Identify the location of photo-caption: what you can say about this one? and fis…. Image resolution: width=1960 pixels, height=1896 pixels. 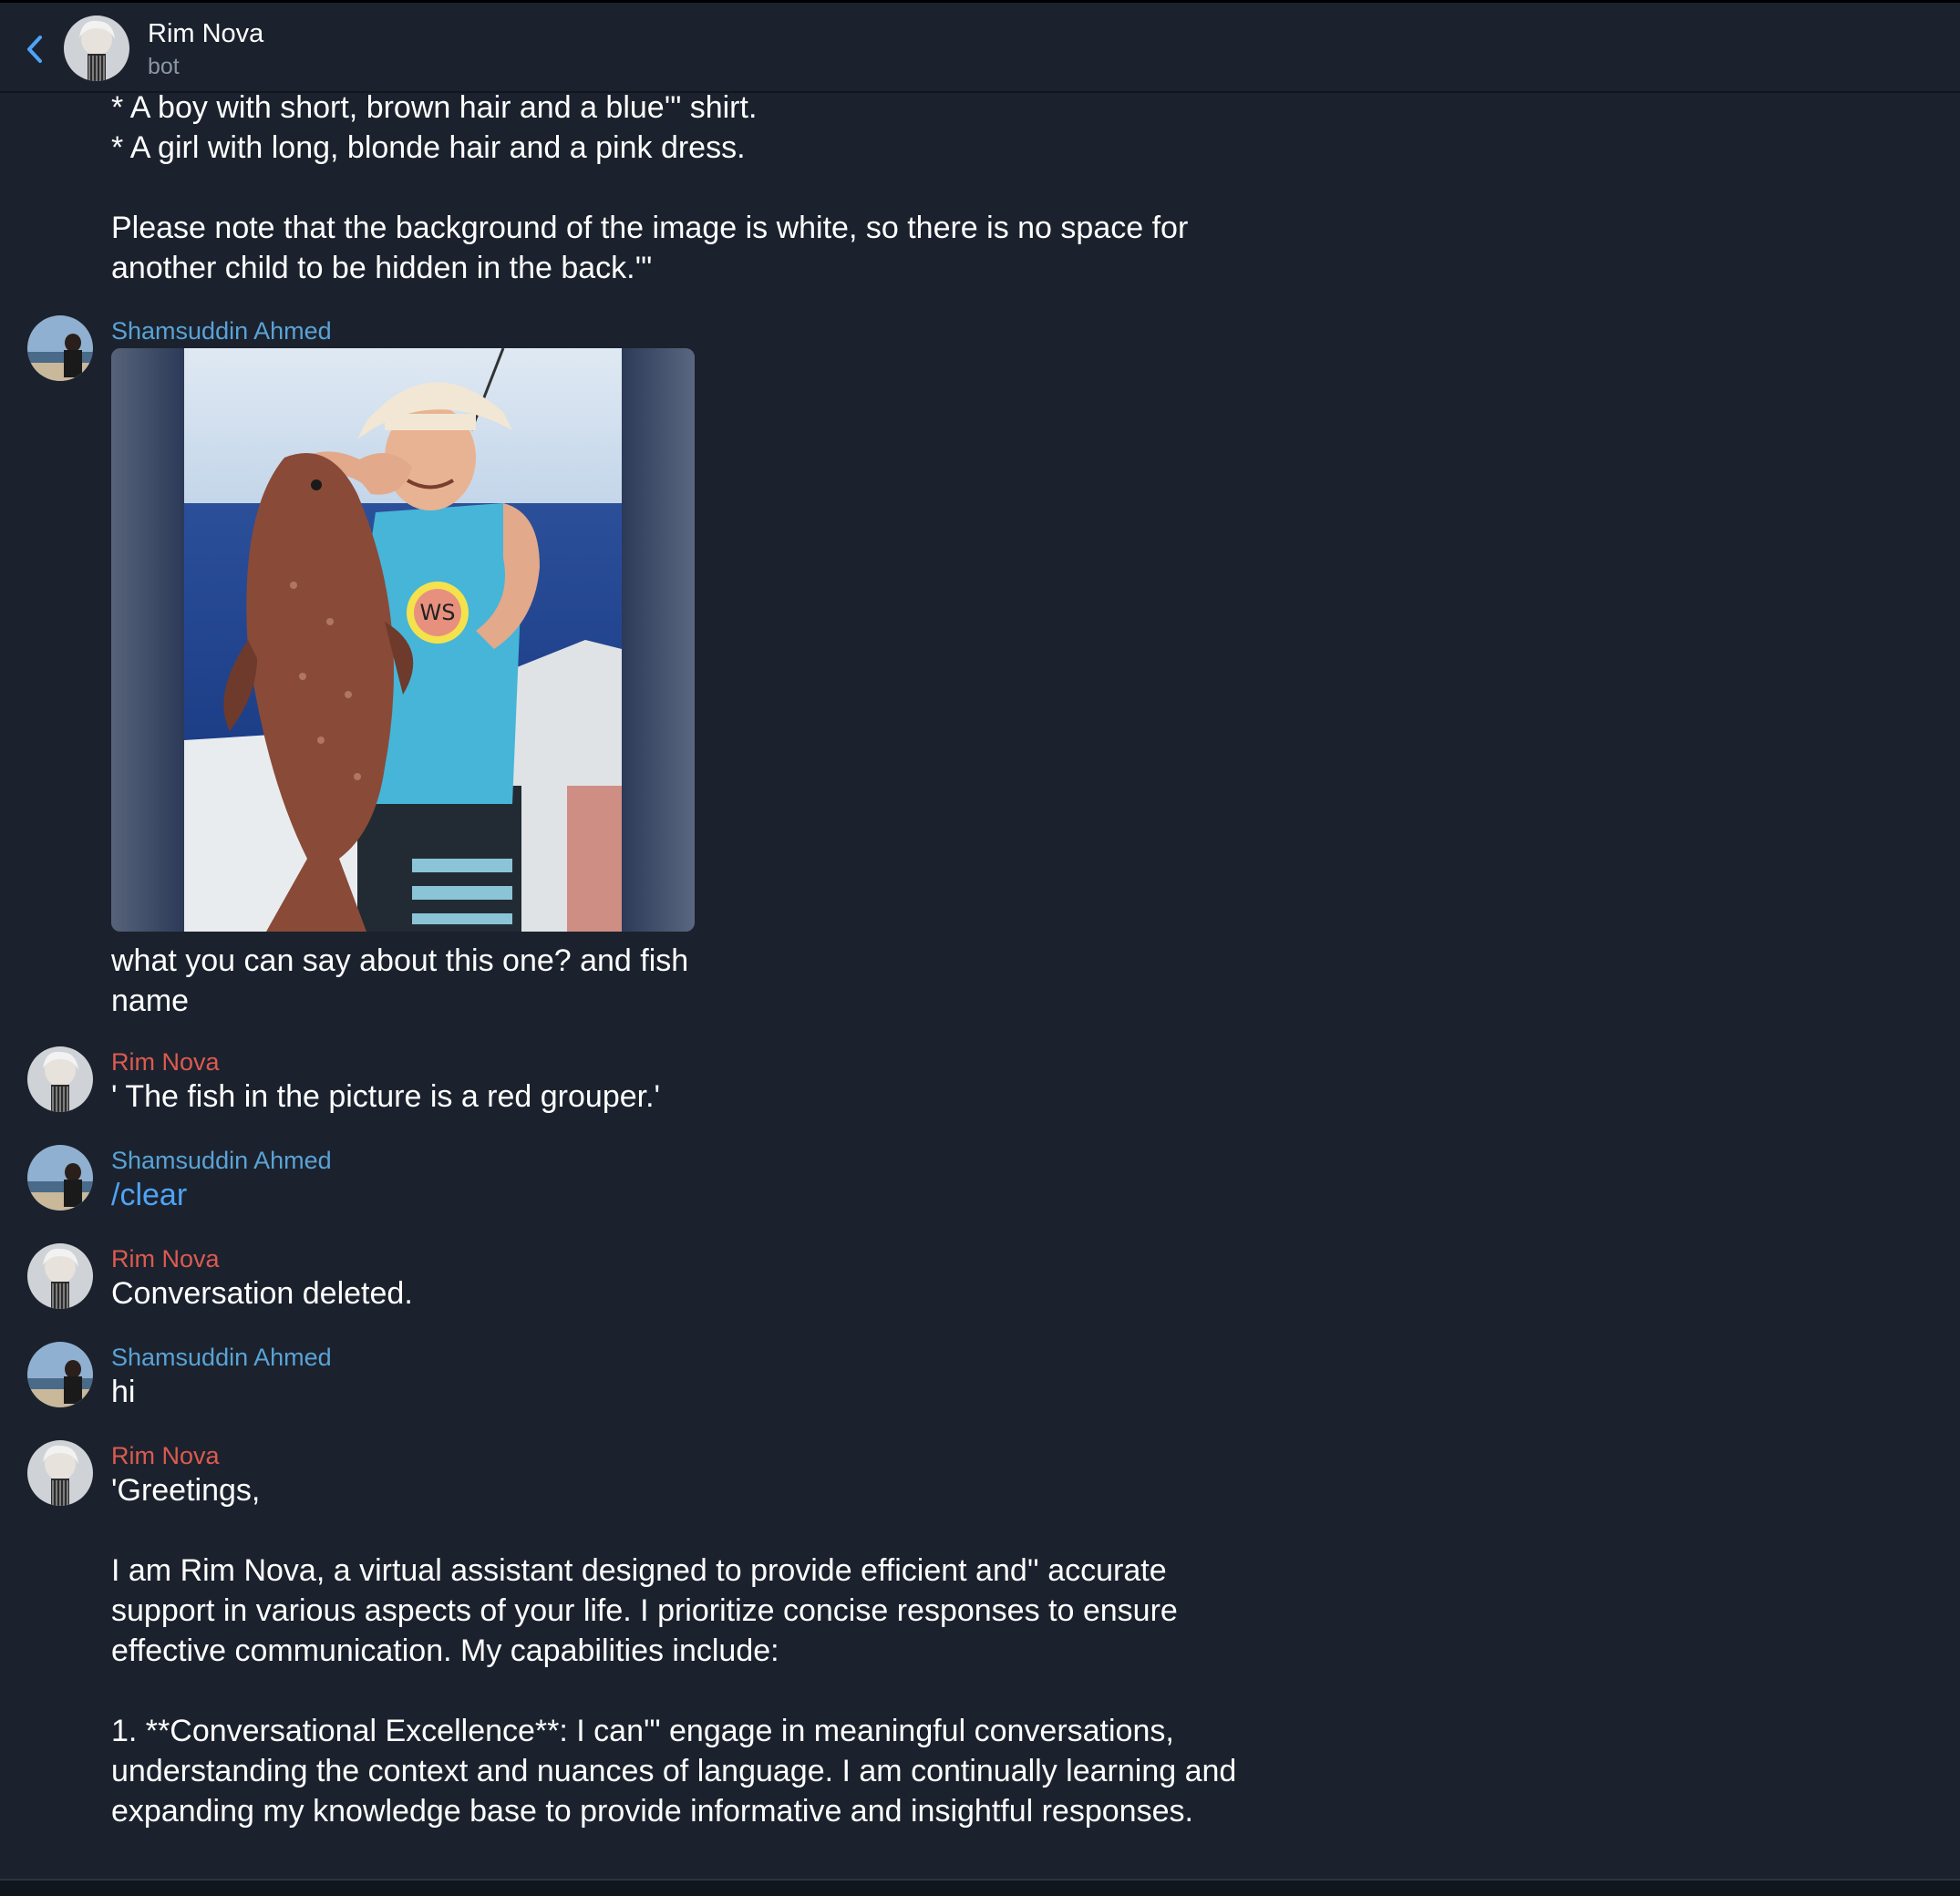
(400, 980).